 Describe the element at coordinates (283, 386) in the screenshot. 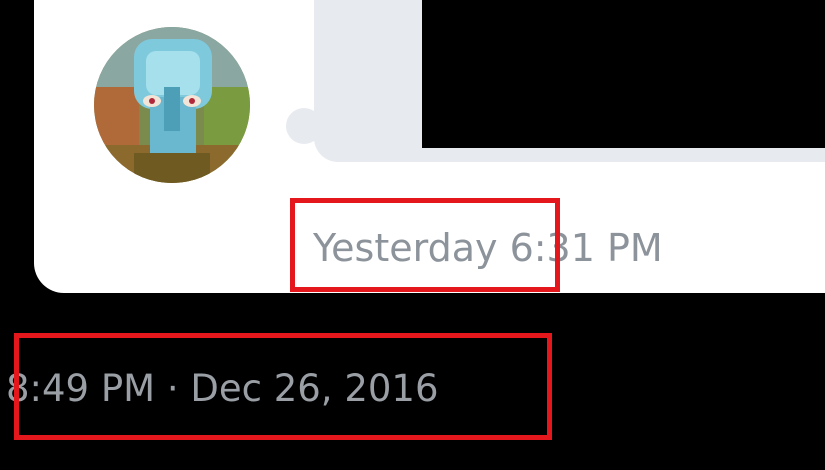

I see `date-highlight-box` at that location.